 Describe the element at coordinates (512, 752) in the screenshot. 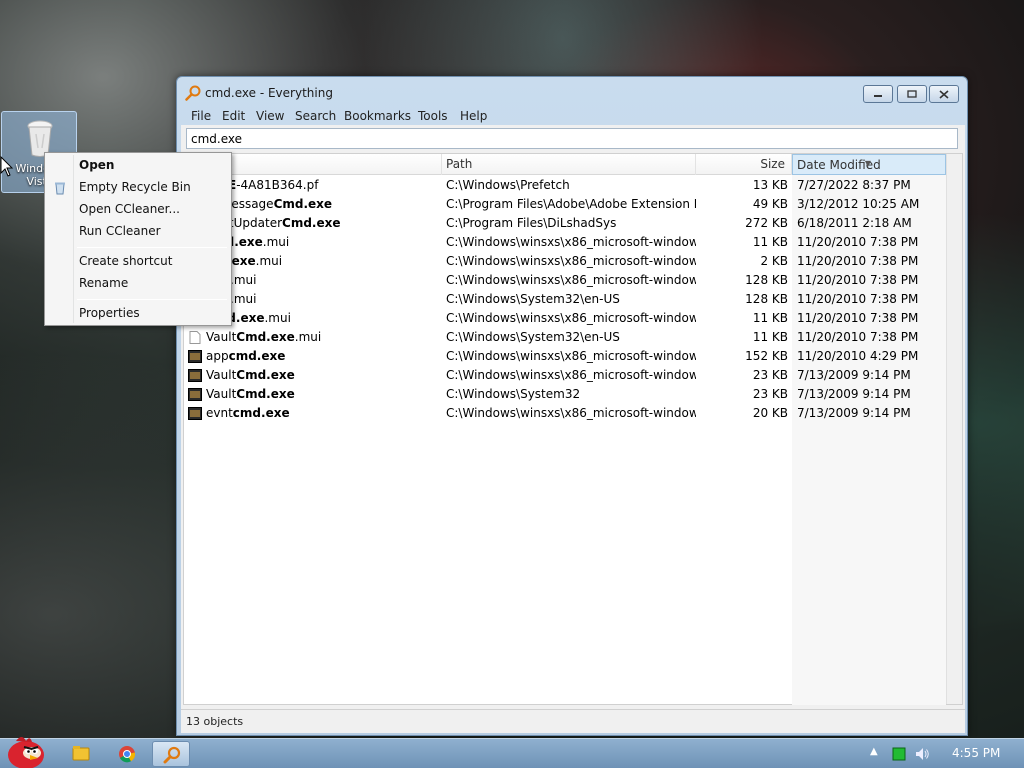

I see `taskbar: ▲ 4:55 PM` at that location.